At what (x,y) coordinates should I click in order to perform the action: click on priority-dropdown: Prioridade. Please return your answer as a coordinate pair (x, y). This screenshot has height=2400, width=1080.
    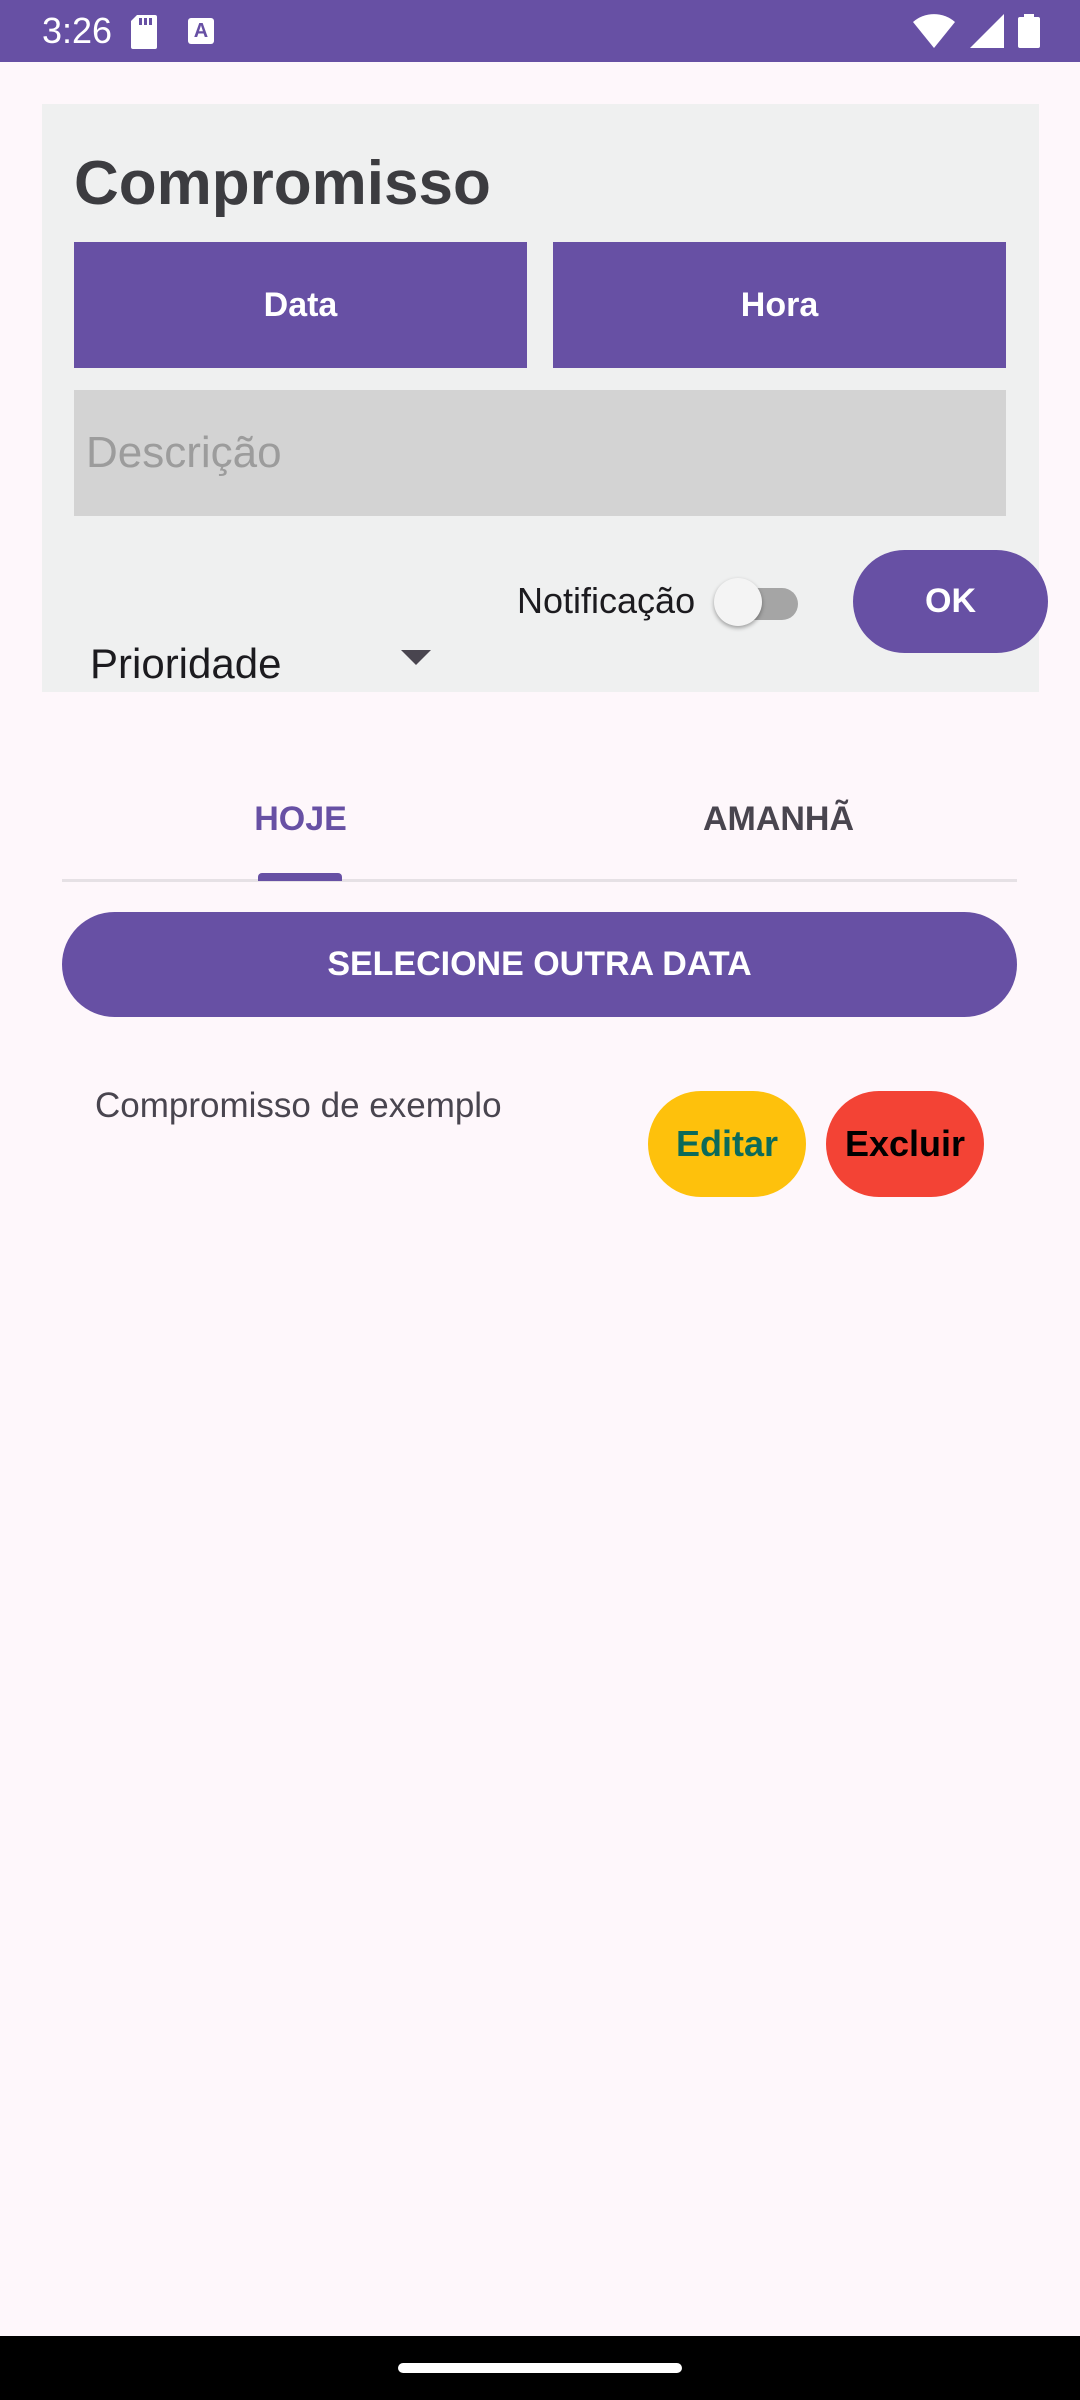
    Looking at the image, I should click on (274, 661).